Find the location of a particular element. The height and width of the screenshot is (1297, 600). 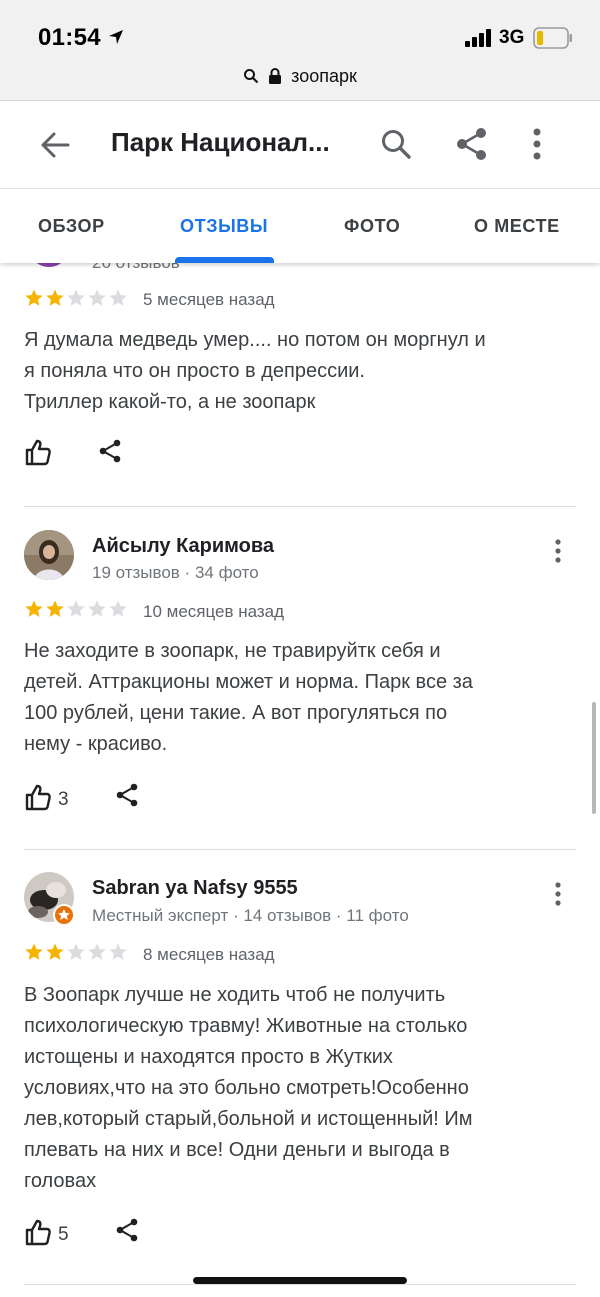

url-text: зоопарк is located at coordinates (324, 76).